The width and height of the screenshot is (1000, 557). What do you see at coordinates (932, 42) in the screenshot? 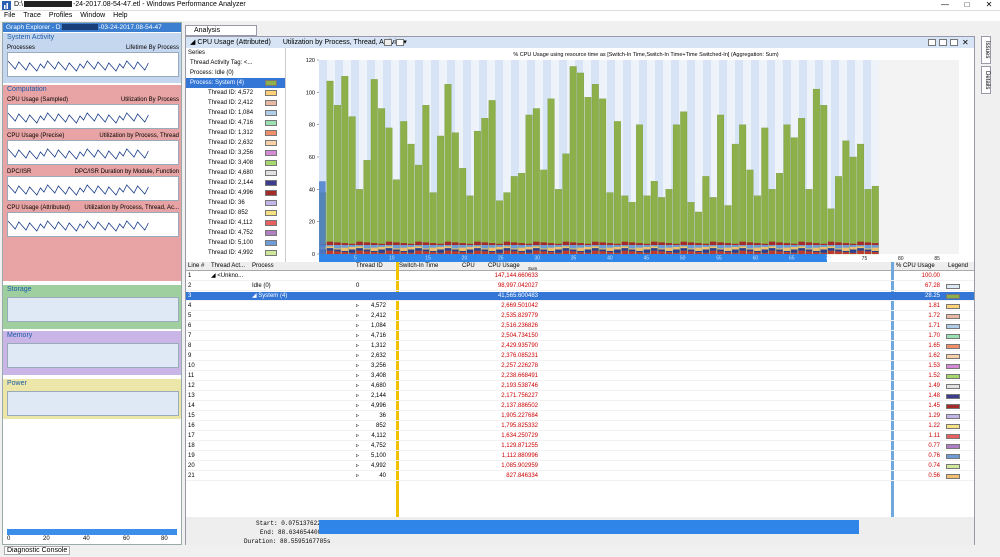
I see `graph-view-icon` at bounding box center [932, 42].